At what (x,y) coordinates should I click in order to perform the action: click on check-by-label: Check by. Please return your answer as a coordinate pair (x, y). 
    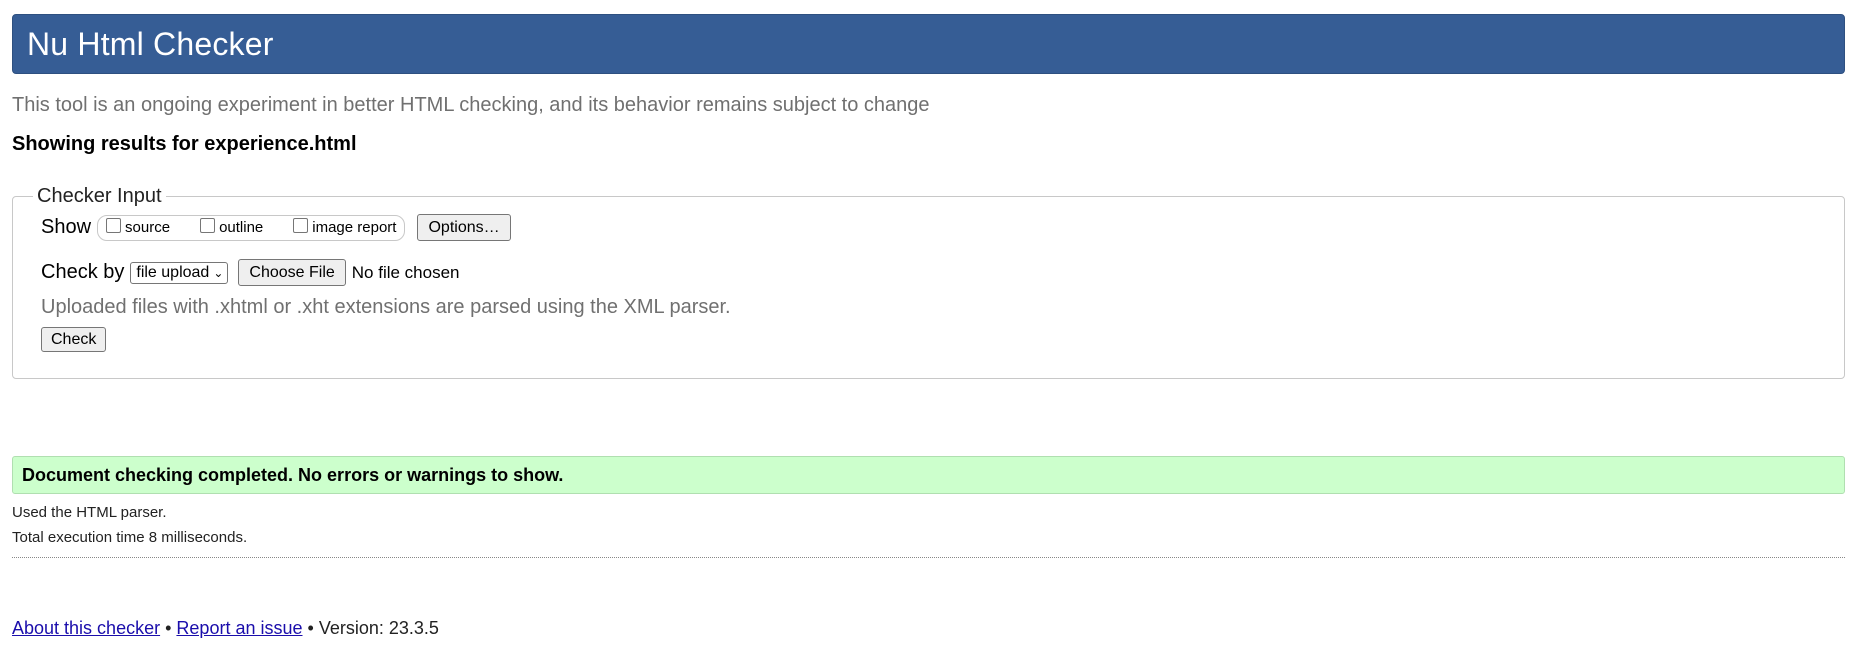
    Looking at the image, I should click on (83, 272).